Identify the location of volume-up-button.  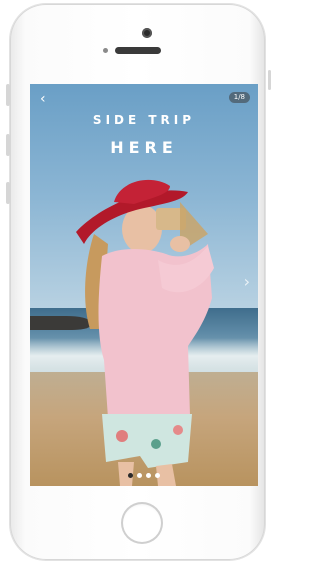
(8, 145).